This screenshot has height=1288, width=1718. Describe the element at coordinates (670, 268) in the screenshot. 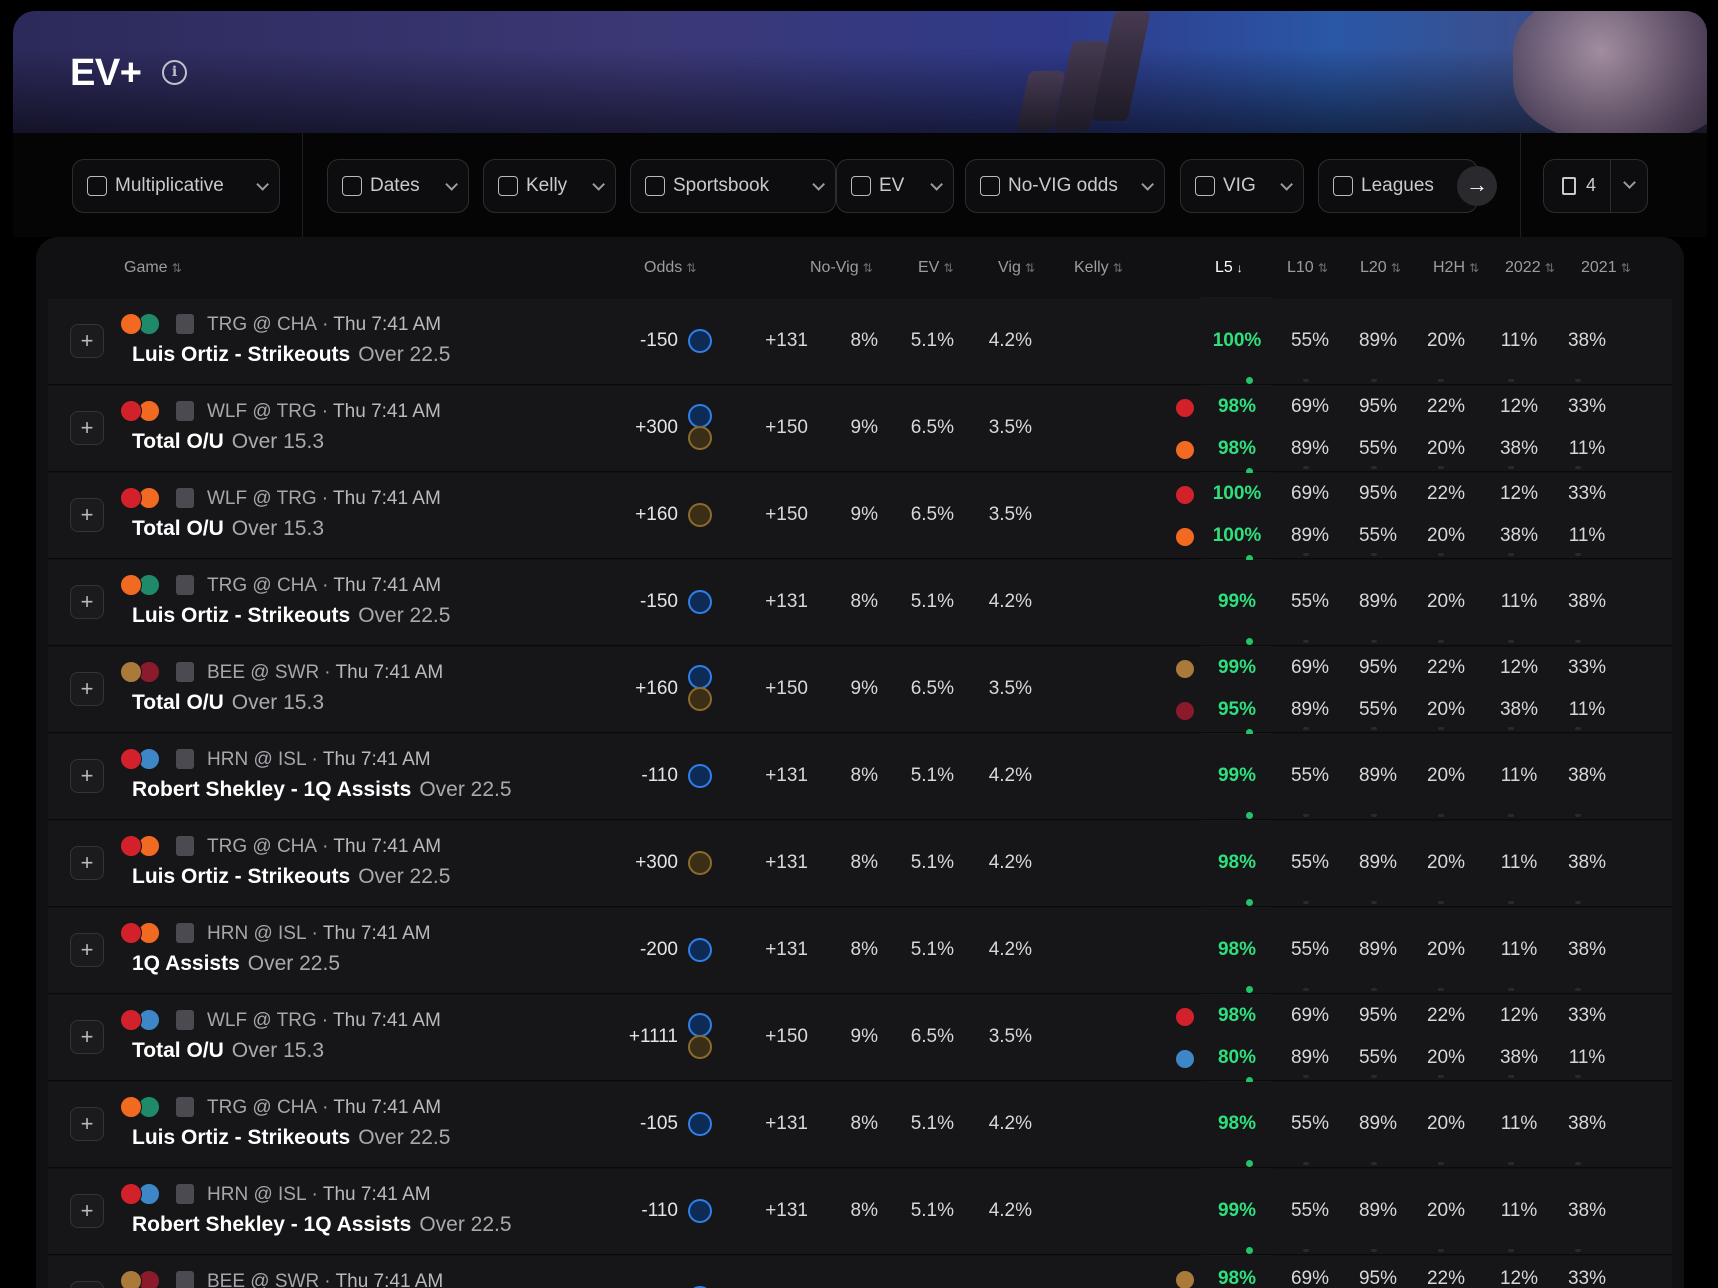

I see `col-odds: Odds ⇅` at that location.